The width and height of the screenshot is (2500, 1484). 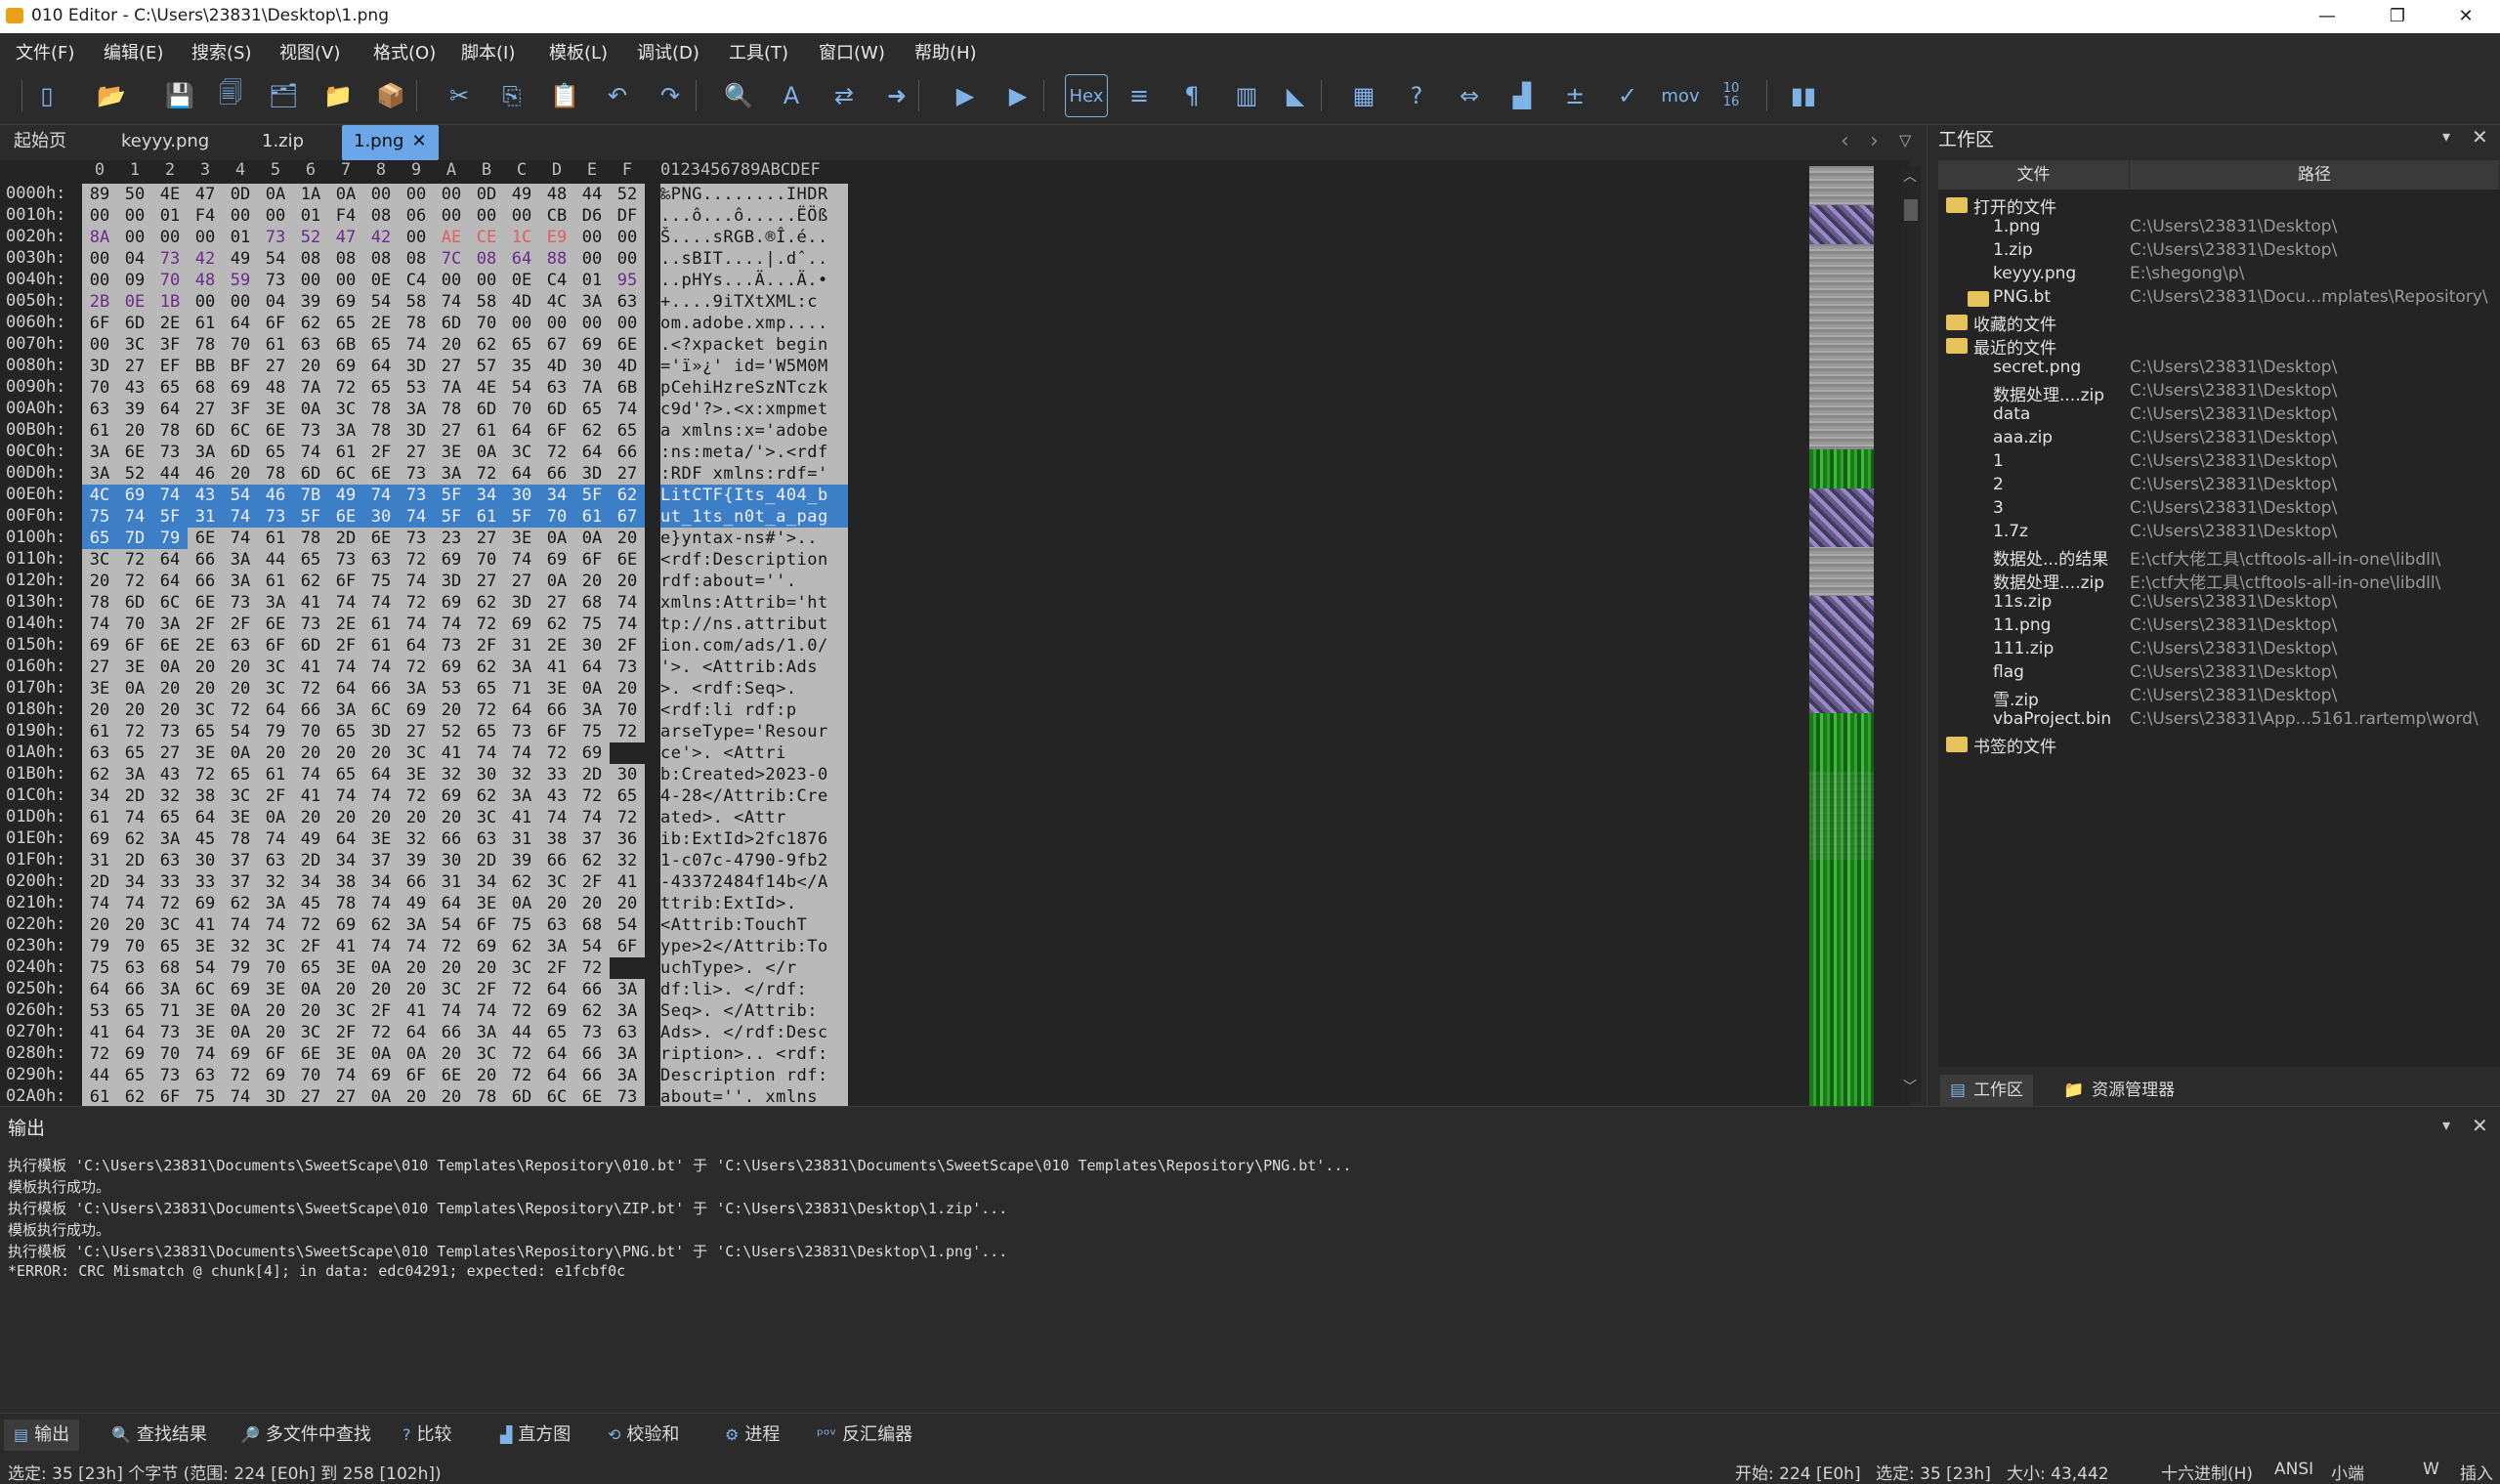 What do you see at coordinates (2293, 1469) in the screenshot?
I see `status-encoding: ANSI` at bounding box center [2293, 1469].